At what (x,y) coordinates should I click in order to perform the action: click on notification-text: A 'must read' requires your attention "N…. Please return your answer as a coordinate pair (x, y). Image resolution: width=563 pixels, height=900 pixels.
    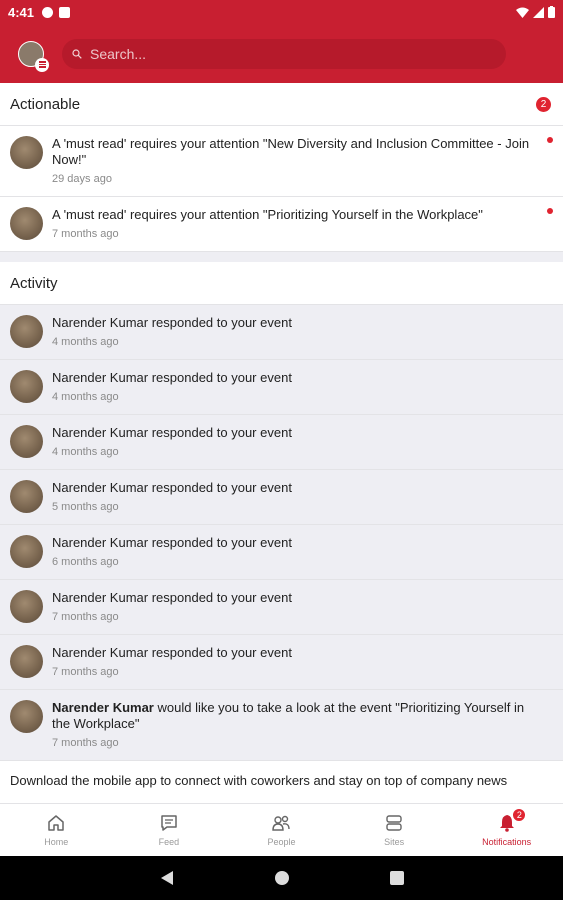
    Looking at the image, I should click on (291, 151).